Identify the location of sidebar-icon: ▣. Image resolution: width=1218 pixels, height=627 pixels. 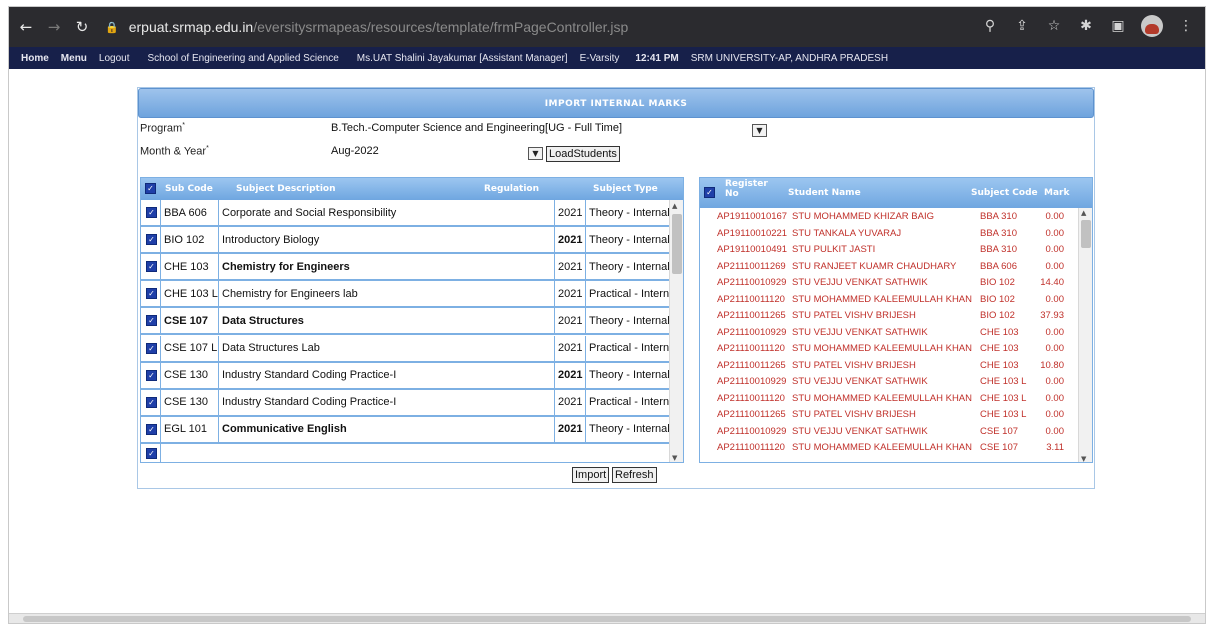
(1118, 26).